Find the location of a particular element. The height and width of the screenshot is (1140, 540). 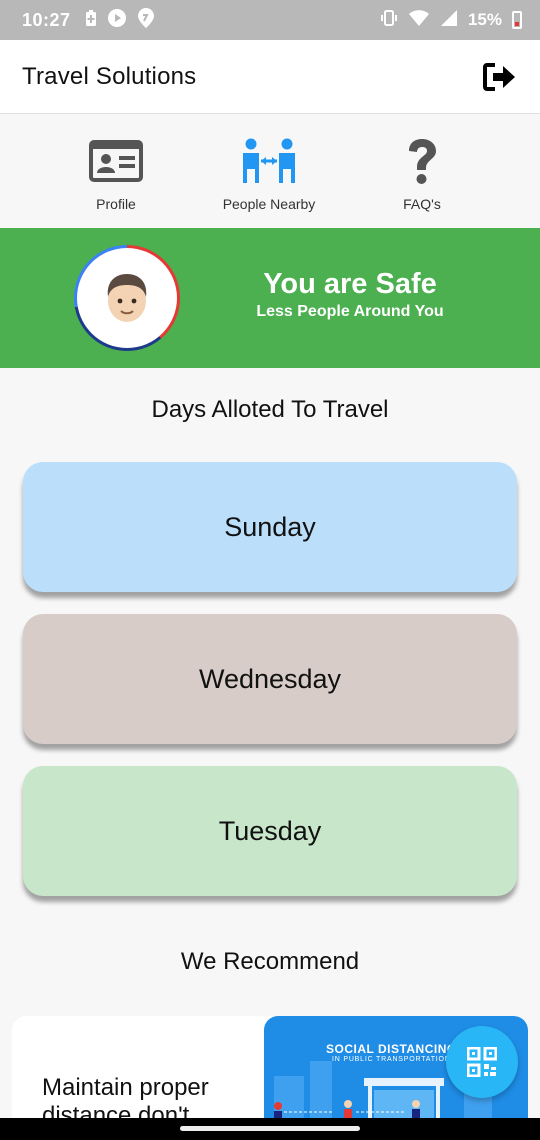

day-label: Sunday is located at coordinates (270, 526).